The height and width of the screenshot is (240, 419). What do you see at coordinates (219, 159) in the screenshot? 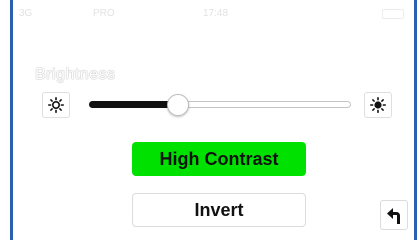
I see `high-contrast-button: High Contrast` at bounding box center [219, 159].